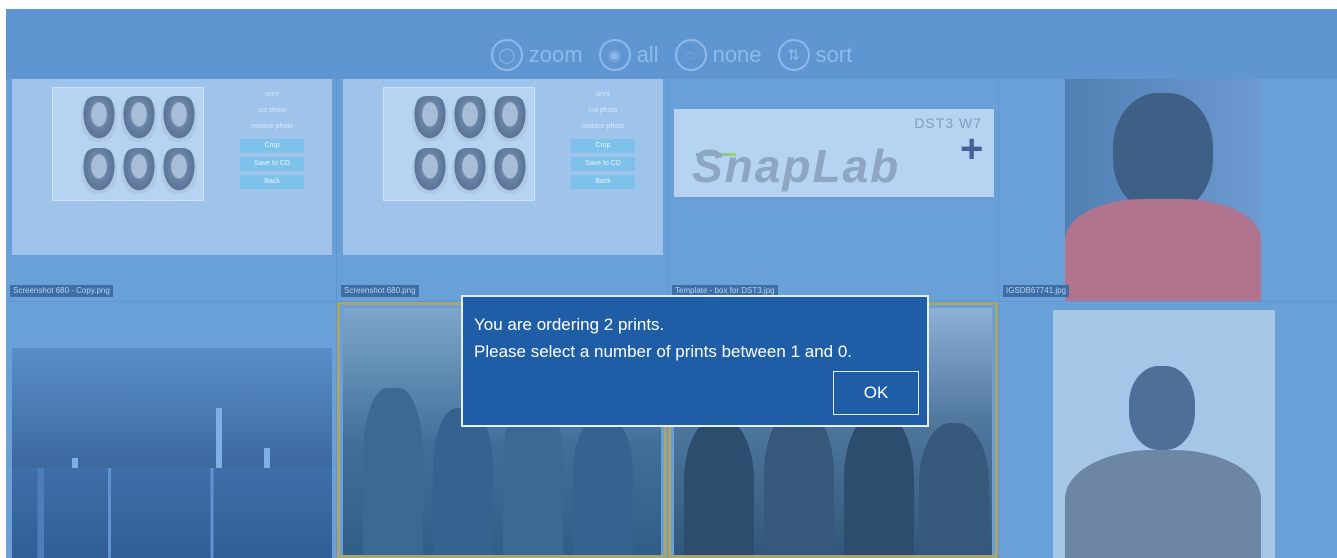 This screenshot has width=1337, height=558. I want to click on sort-button: ⇅ sort, so click(815, 55).